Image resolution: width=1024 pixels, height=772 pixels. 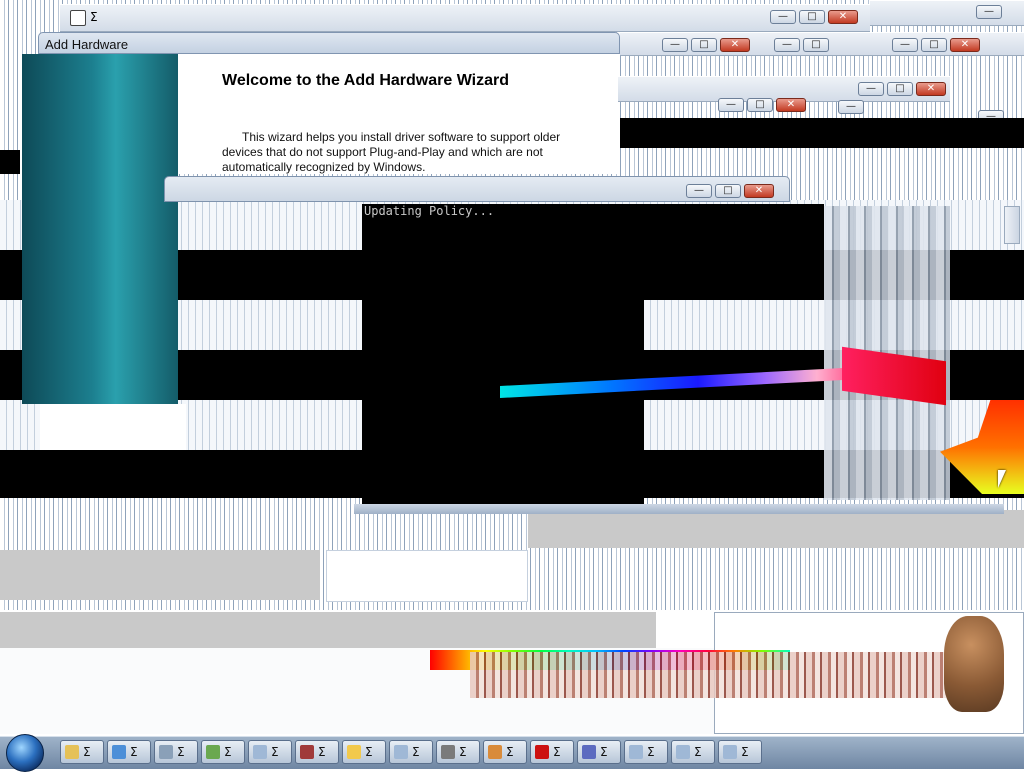 What do you see at coordinates (25, 753) in the screenshot?
I see `start-button` at bounding box center [25, 753].